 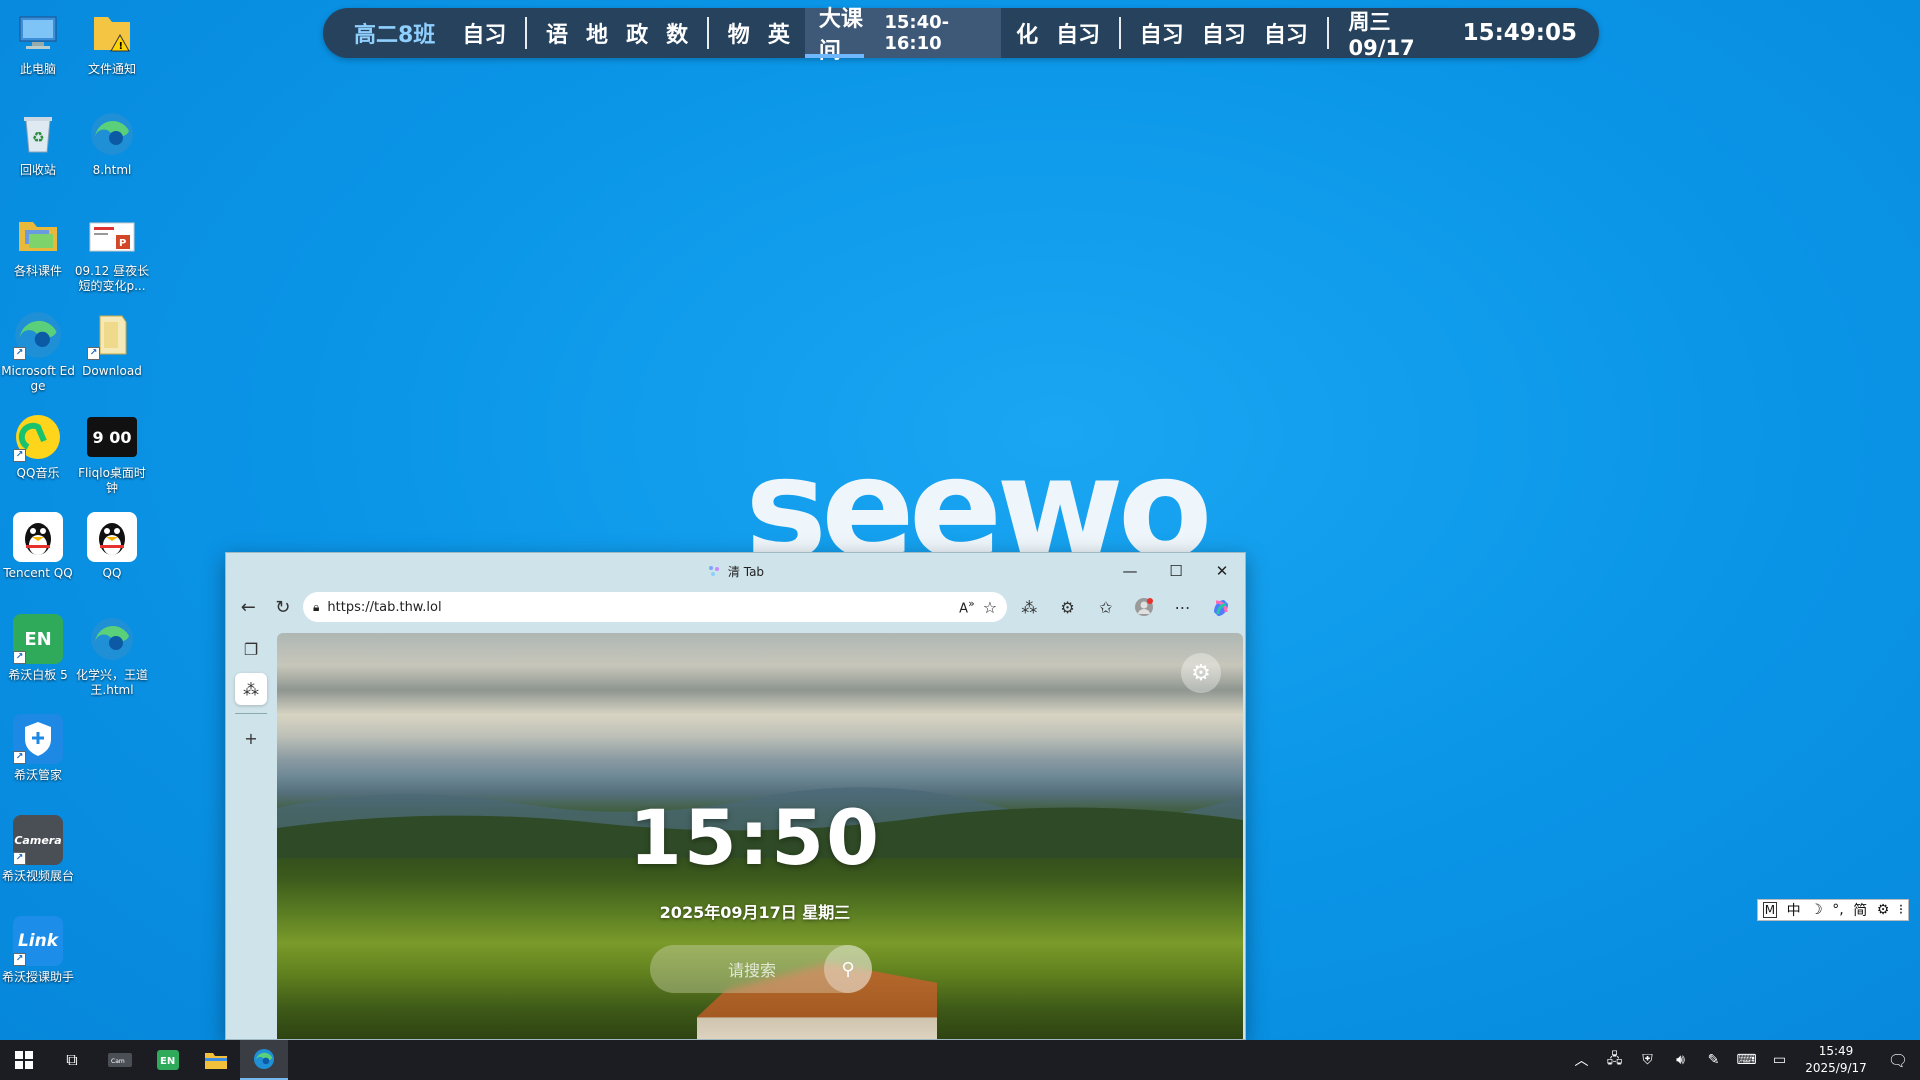 What do you see at coordinates (112, 344) in the screenshot?
I see `desktop-icon-download: ↗ Download` at bounding box center [112, 344].